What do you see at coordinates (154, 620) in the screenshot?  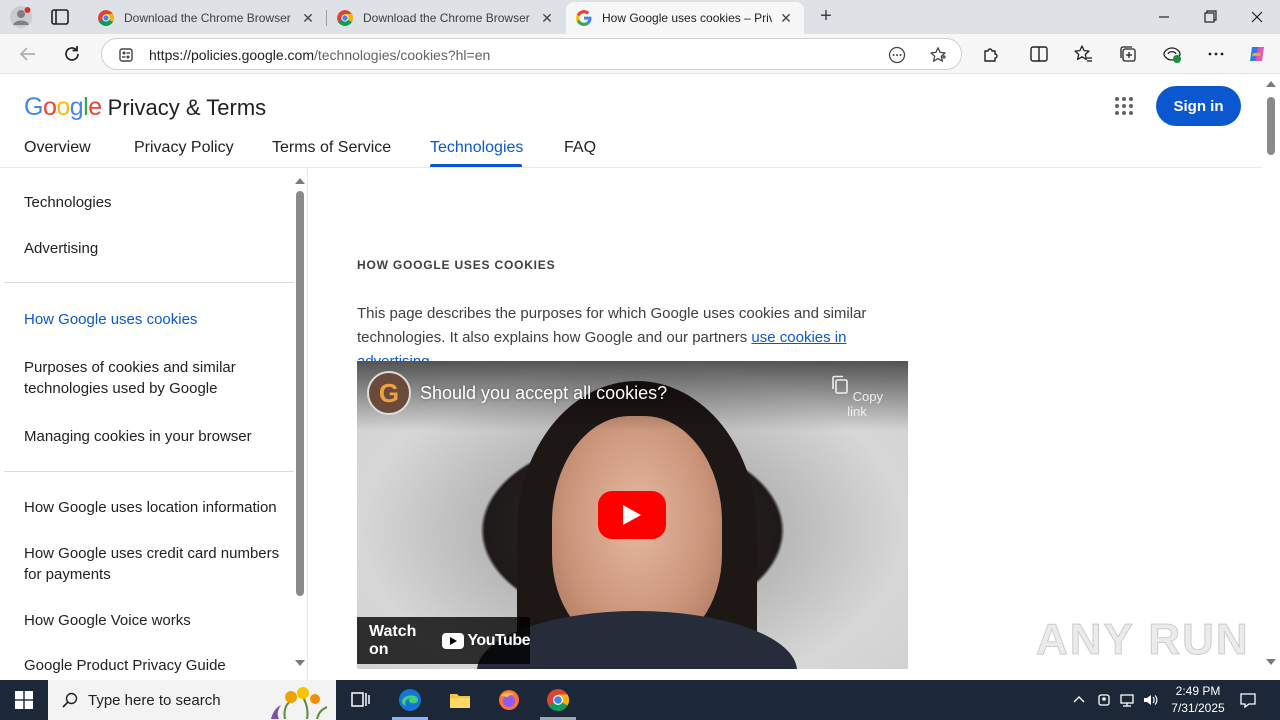 I see `sidebar-item-google-voice: How Google Voice works` at bounding box center [154, 620].